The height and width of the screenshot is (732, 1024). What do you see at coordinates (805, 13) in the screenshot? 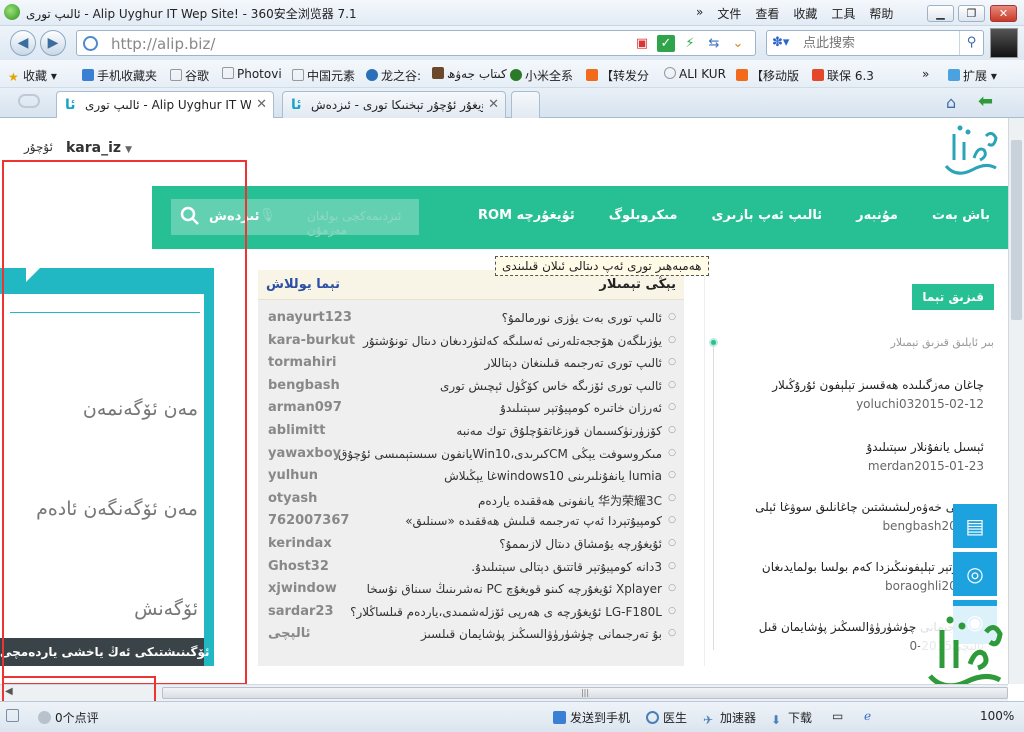
I see `menu-favorites: 收藏` at bounding box center [805, 13].